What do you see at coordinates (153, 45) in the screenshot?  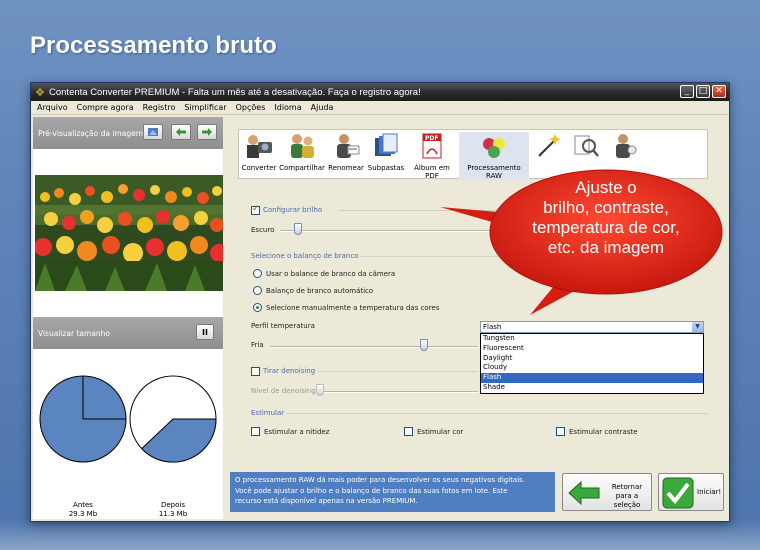 I see `slide-title: Processamento bruto` at bounding box center [153, 45].